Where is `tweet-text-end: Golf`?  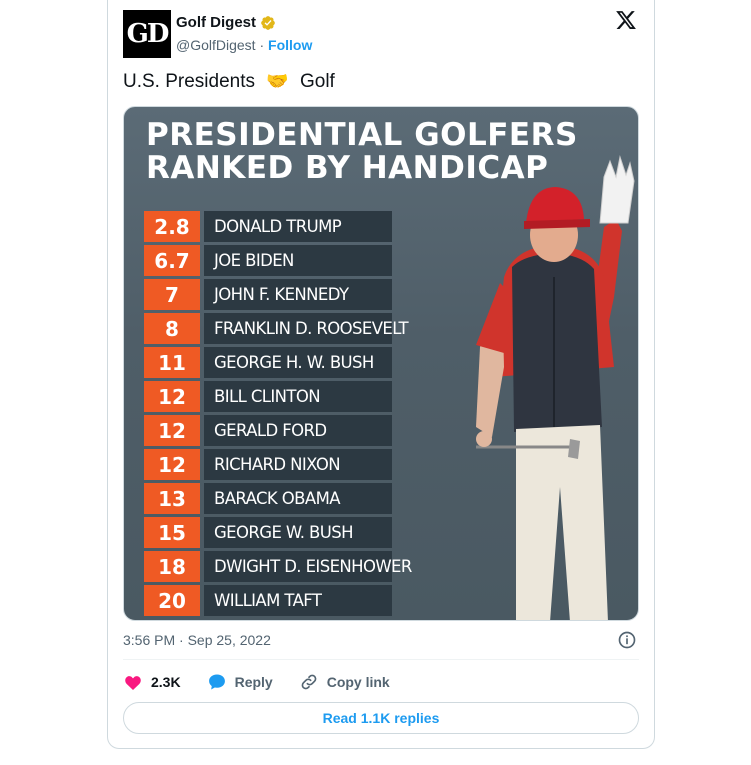
tweet-text-end: Golf is located at coordinates (317, 81).